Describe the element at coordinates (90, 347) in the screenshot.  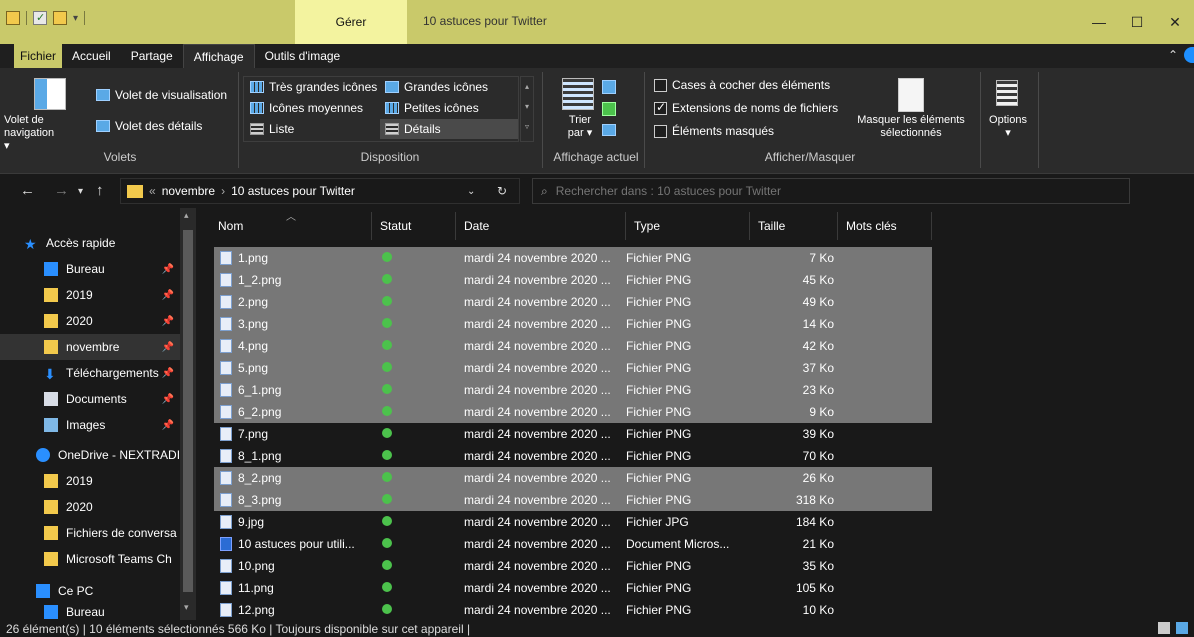
I see `nav-item-novembre: novembre 📌` at that location.